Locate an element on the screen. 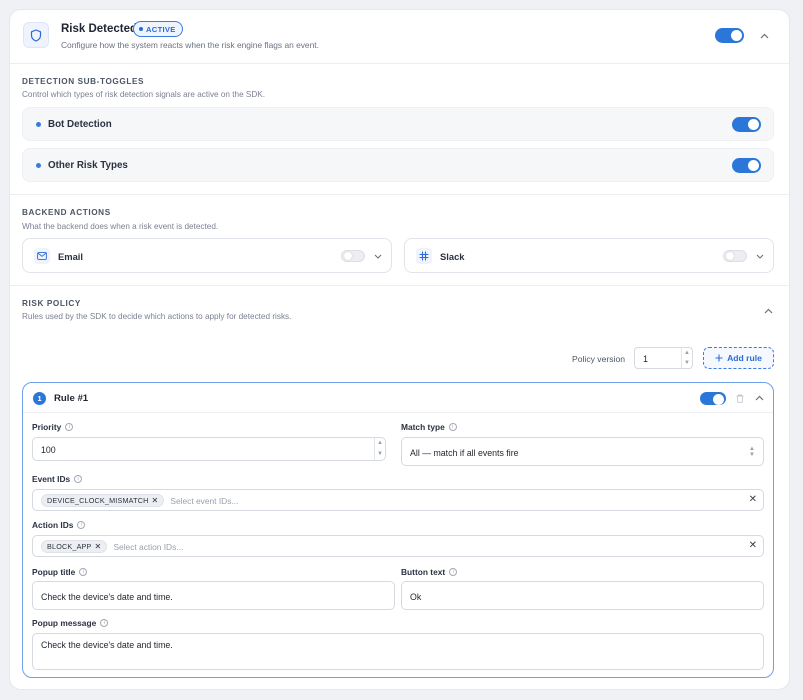 Image resolution: width=803 pixels, height=700 pixels. email-toggle is located at coordinates (353, 256).